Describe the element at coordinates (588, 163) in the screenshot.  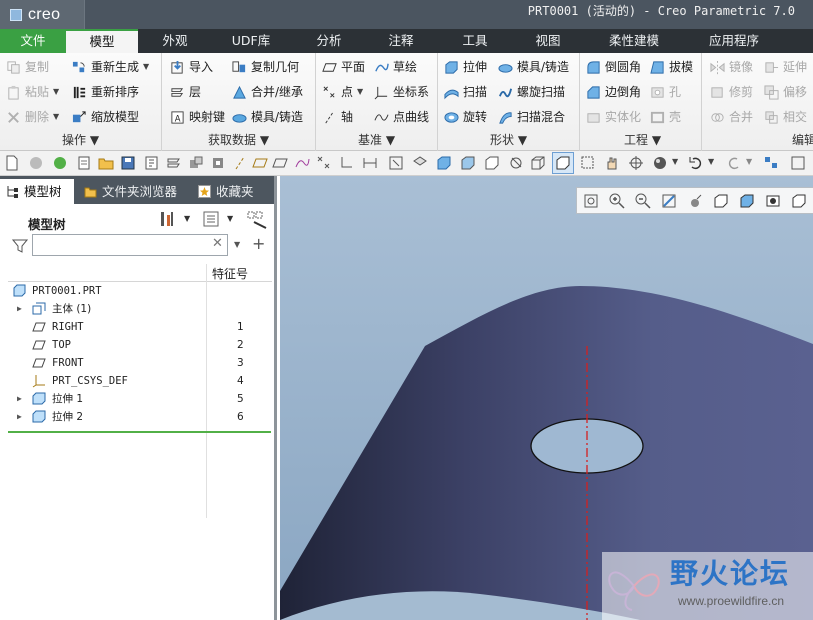
I see `select-box-icon` at that location.